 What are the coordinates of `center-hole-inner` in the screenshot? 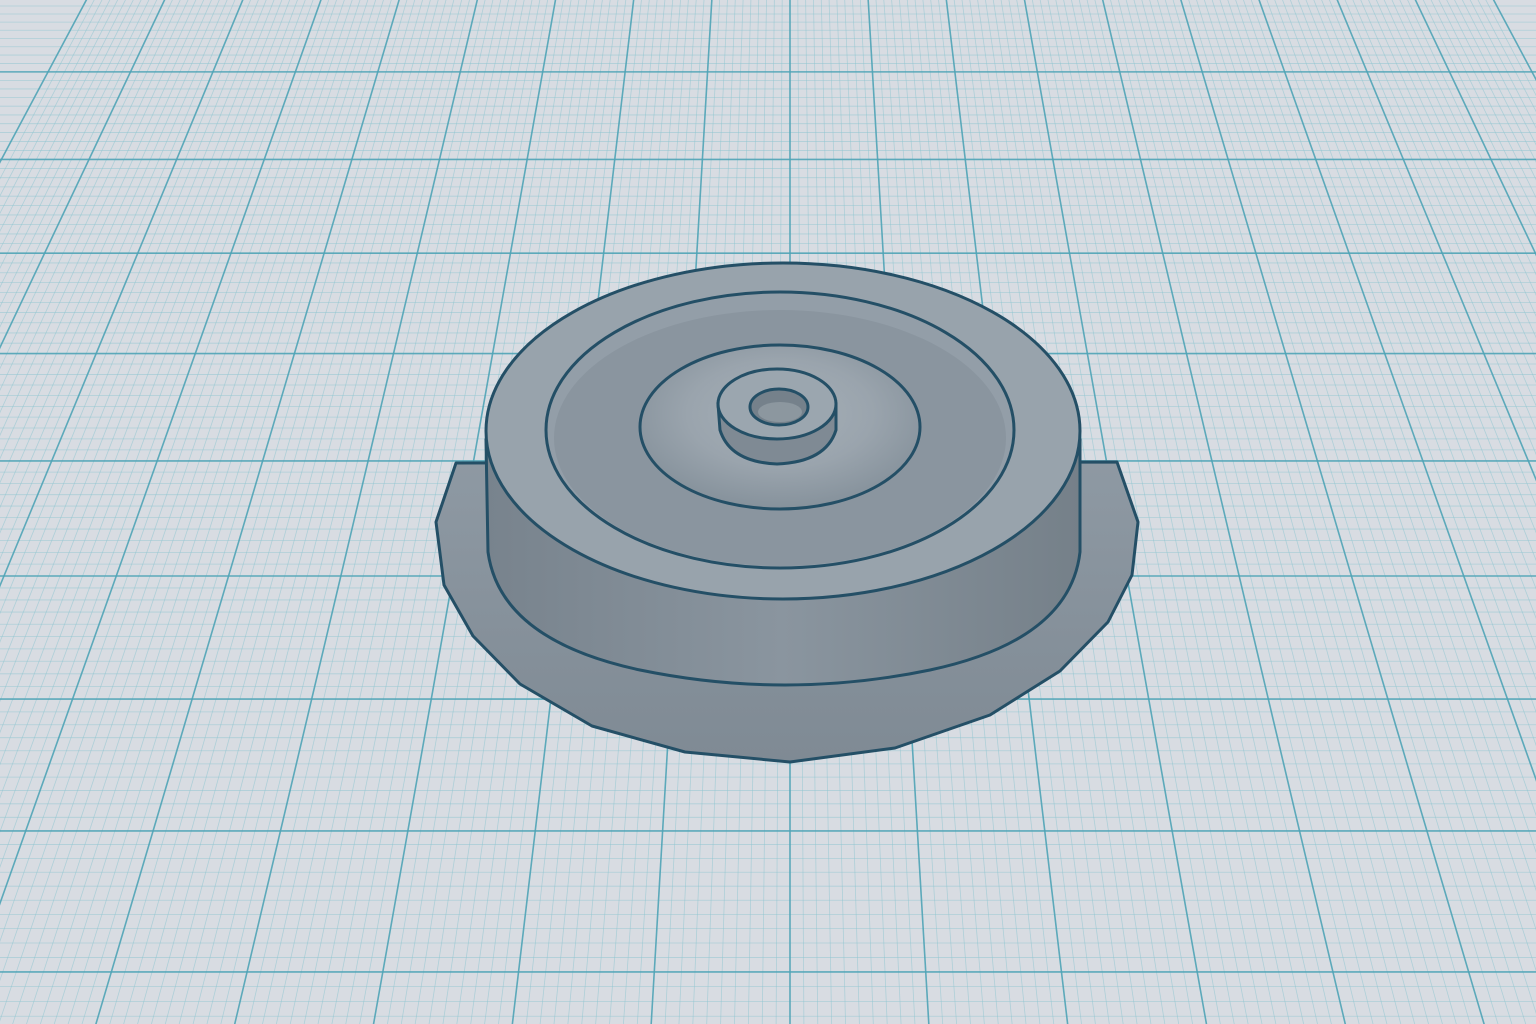 It's located at (780, 412).